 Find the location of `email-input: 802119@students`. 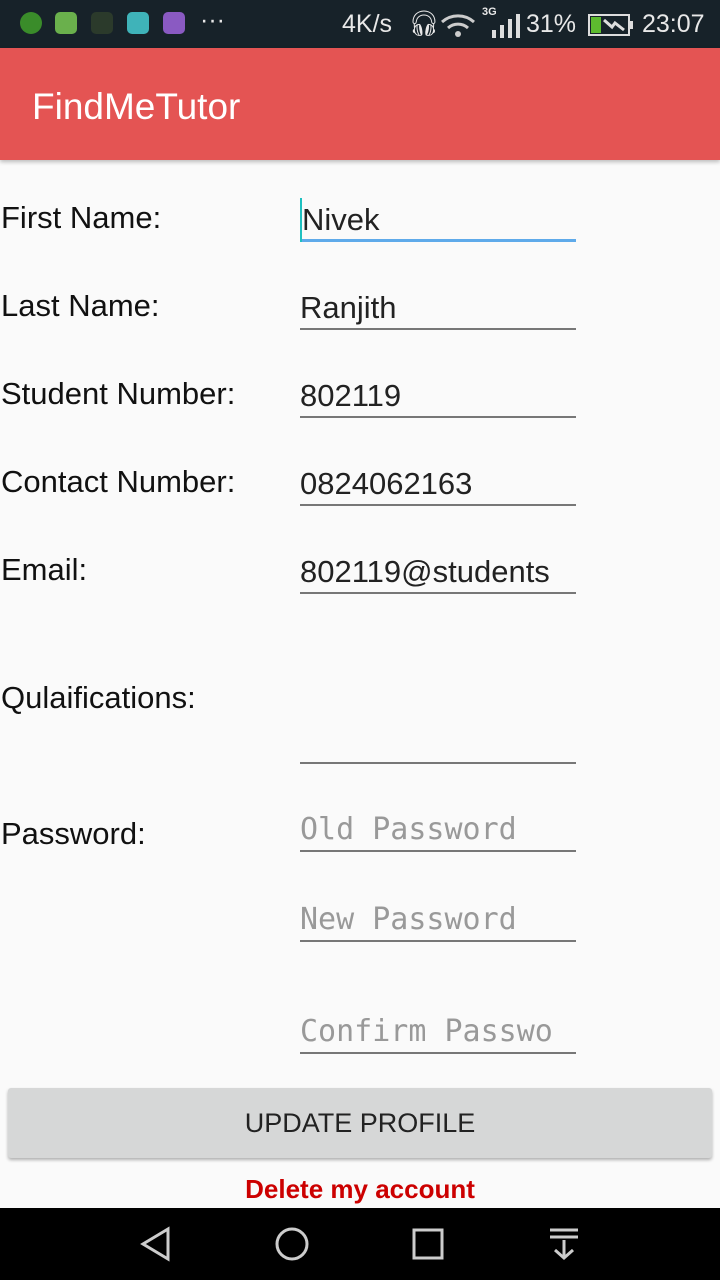

email-input: 802119@students is located at coordinates (438, 574).